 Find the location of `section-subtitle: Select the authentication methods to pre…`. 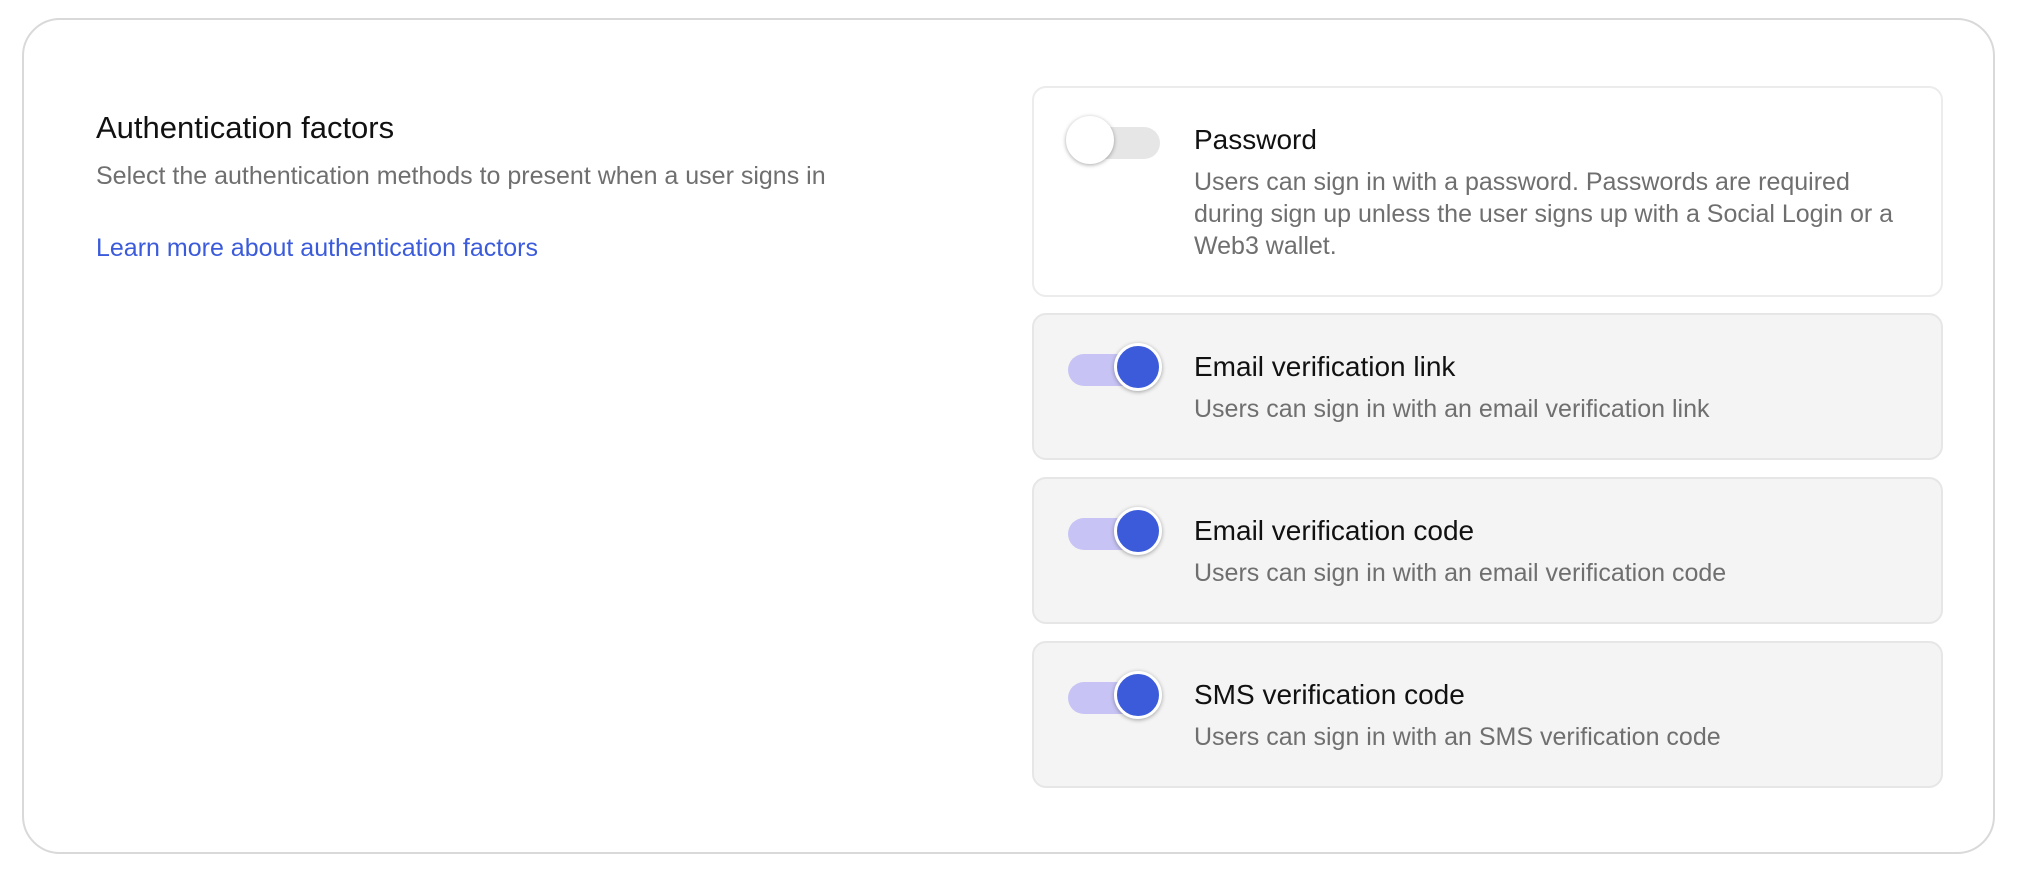

section-subtitle: Select the authentication methods to pre… is located at coordinates (461, 176).